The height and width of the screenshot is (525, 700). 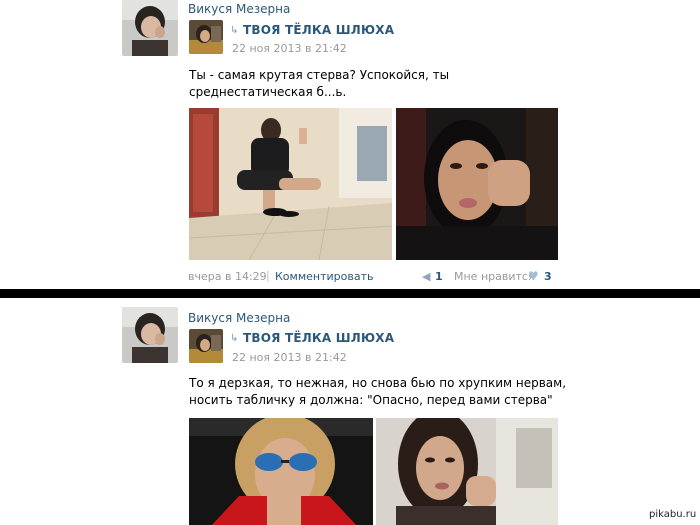 What do you see at coordinates (673, 514) in the screenshot?
I see `watermark: pikabu.ru` at bounding box center [673, 514].